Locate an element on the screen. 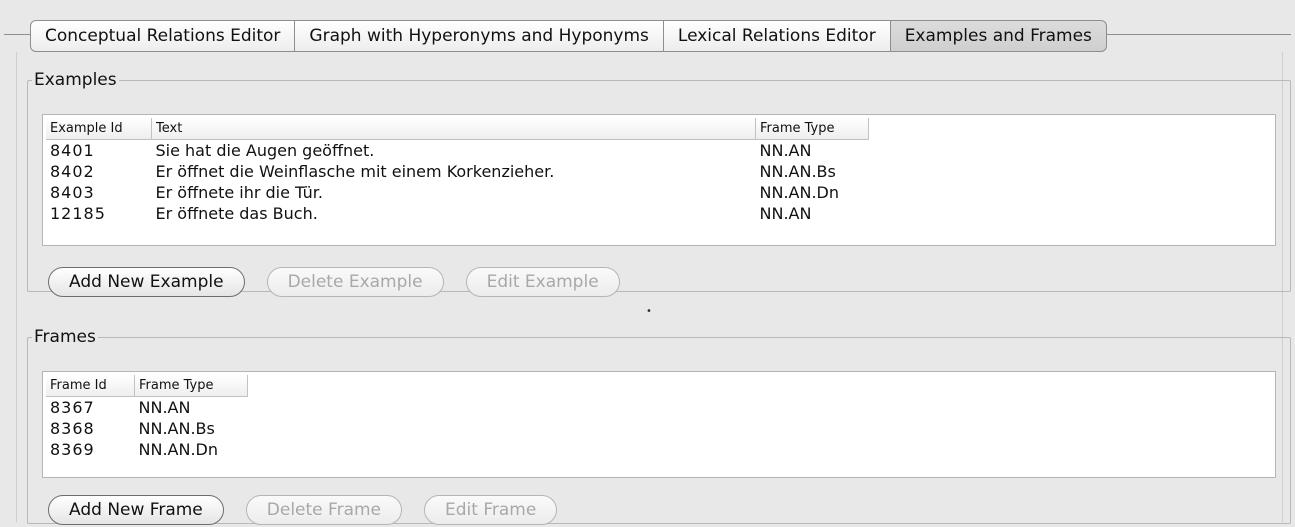 The width and height of the screenshot is (1295, 527). frames-button-row: Add New Frame Delete Frame Edit Frame is located at coordinates (303, 510).